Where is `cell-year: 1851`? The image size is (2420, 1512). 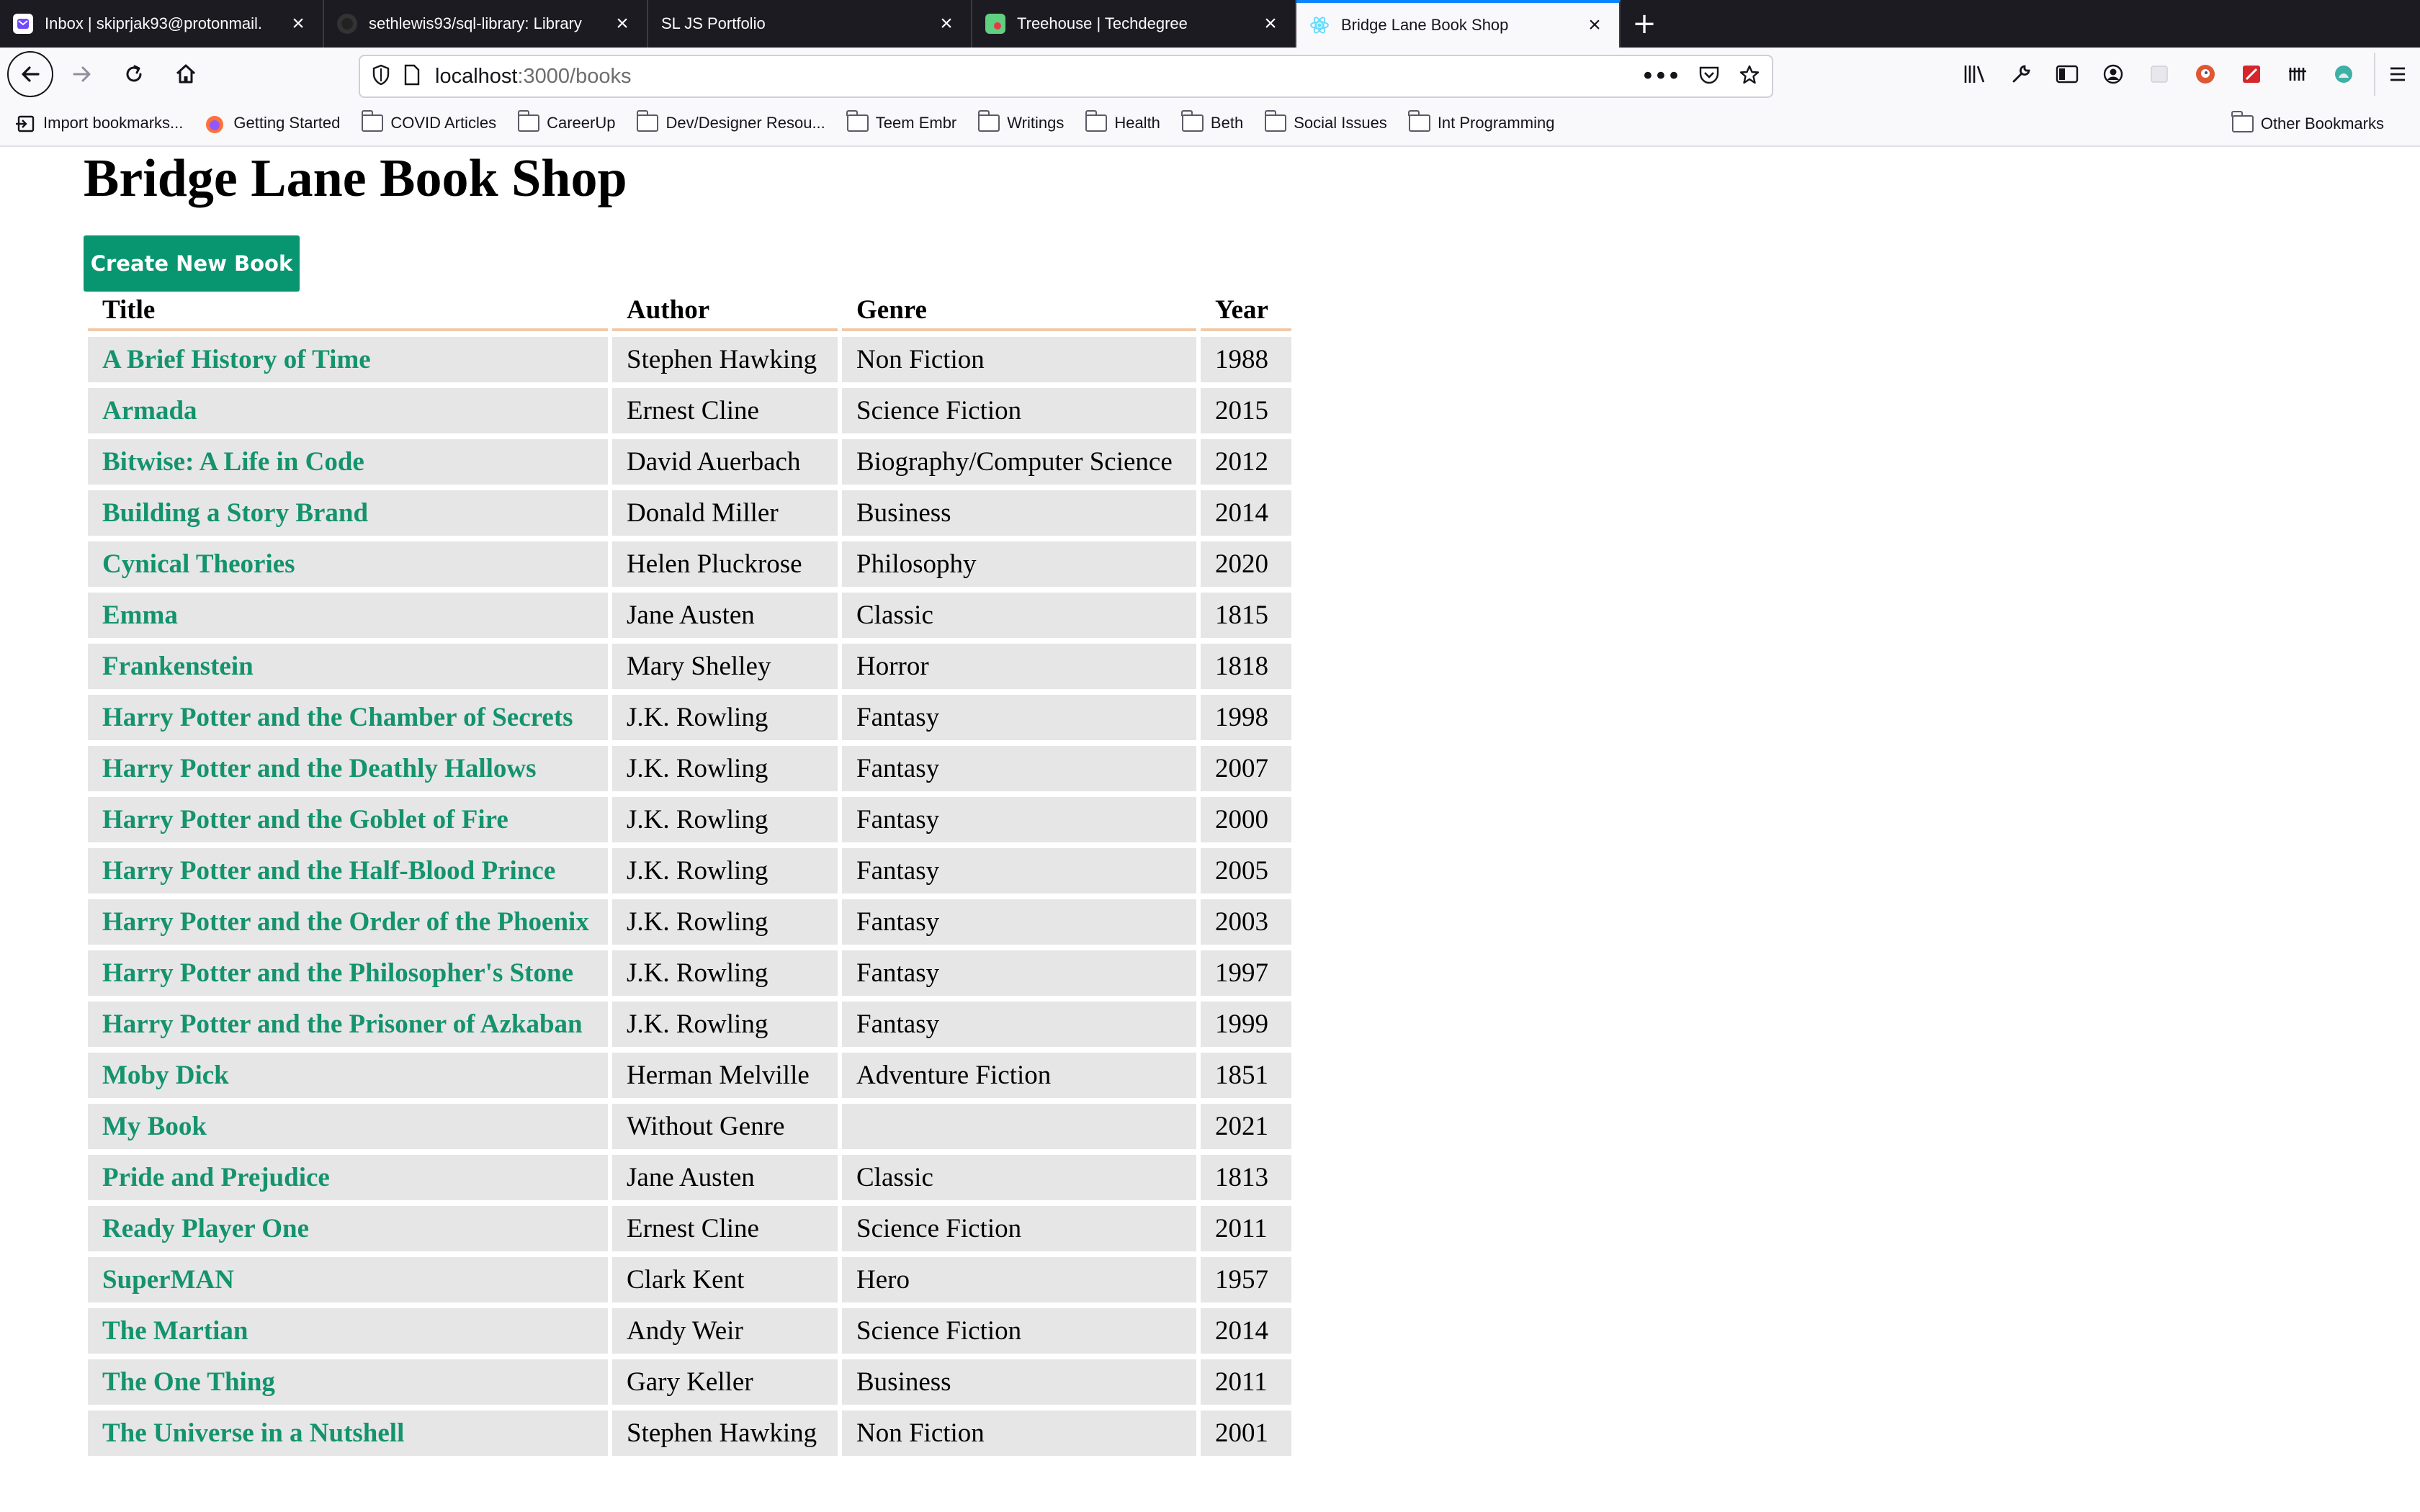
cell-year: 1851 is located at coordinates (1246, 1075).